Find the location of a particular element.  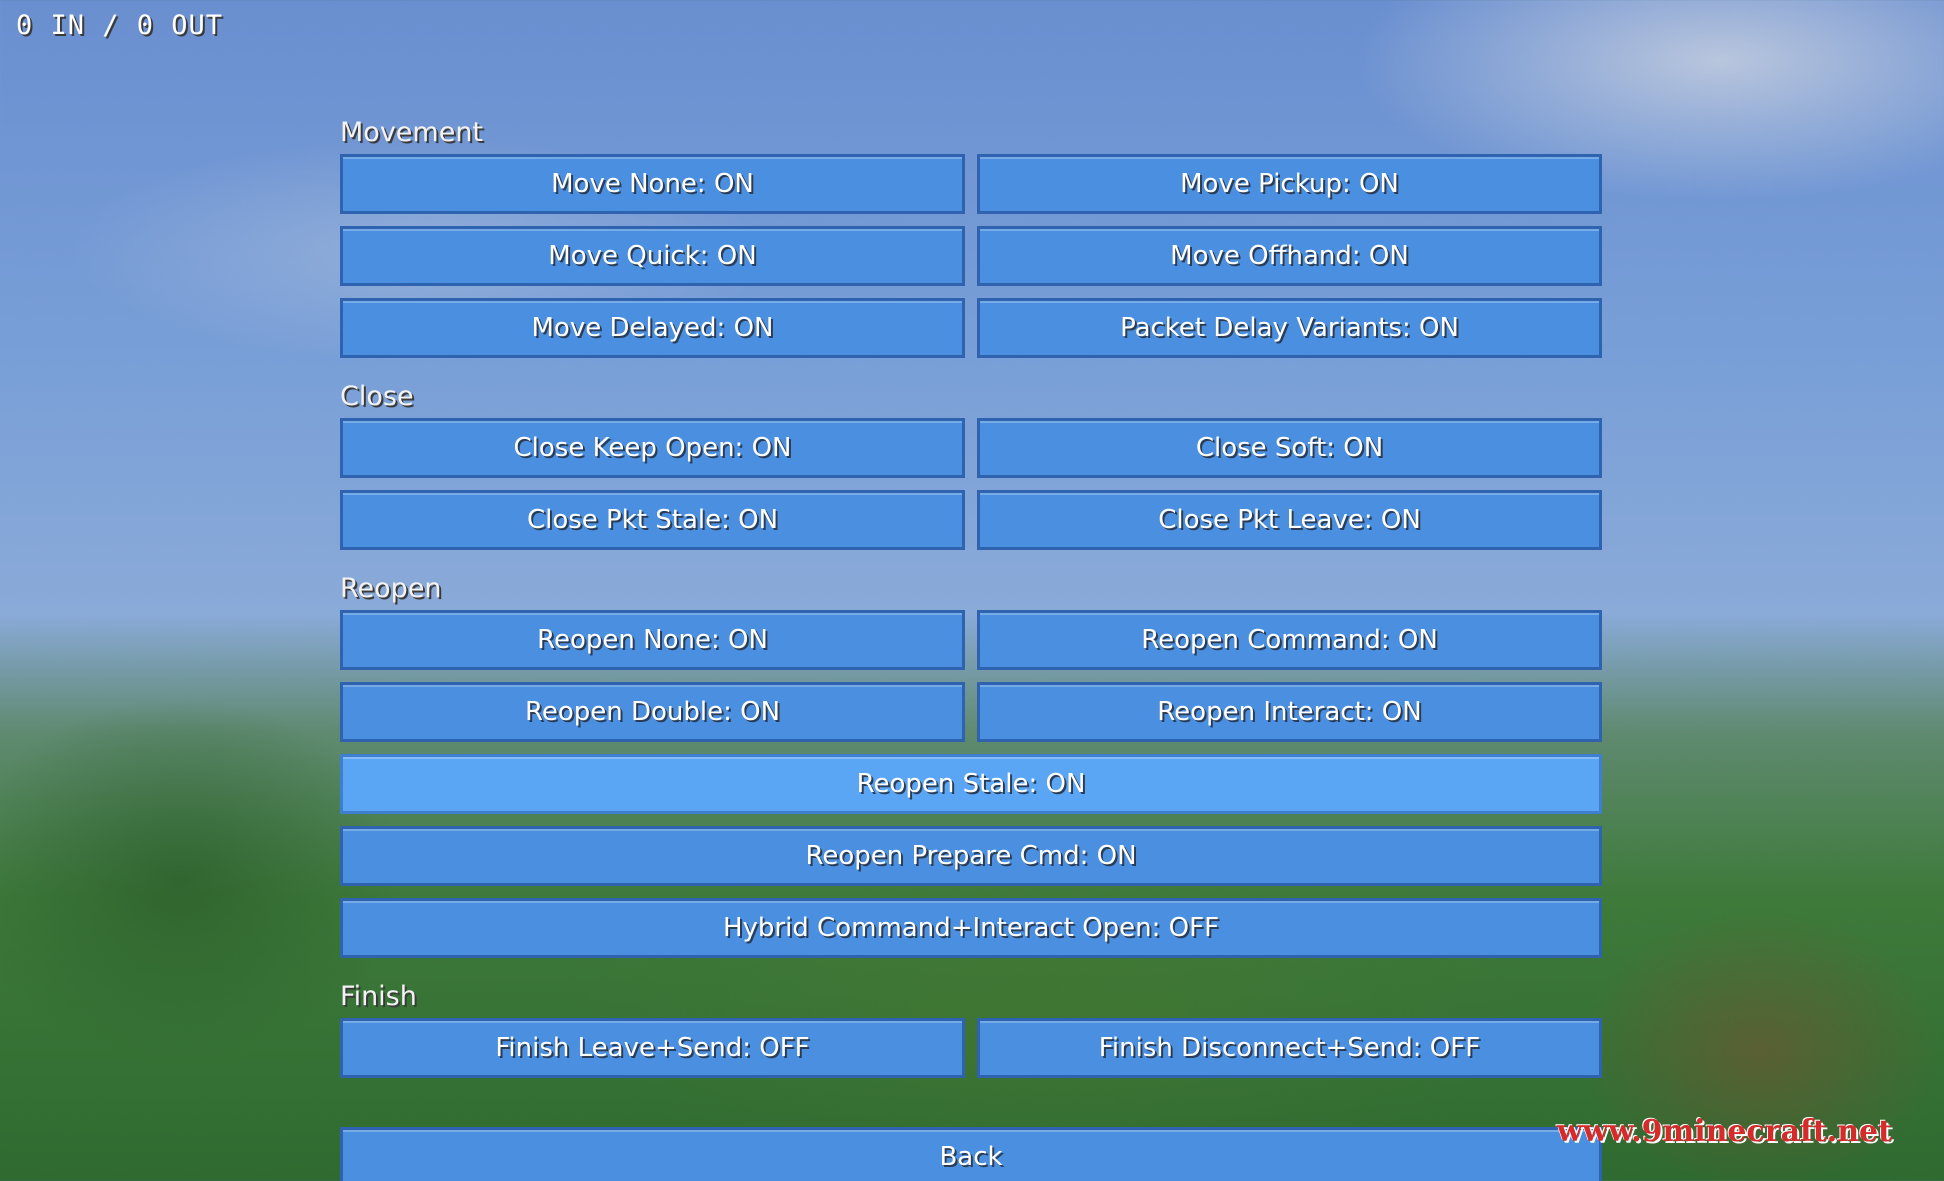

reopen-double-button: Reopen Double: ON is located at coordinates (652, 712).